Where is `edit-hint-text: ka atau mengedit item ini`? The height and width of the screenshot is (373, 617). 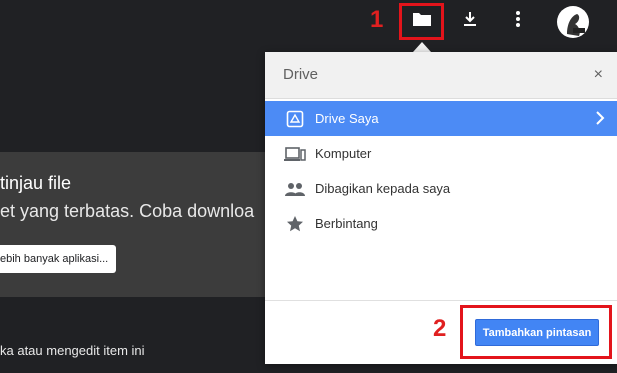 edit-hint-text: ka atau mengedit item ini is located at coordinates (72, 350).